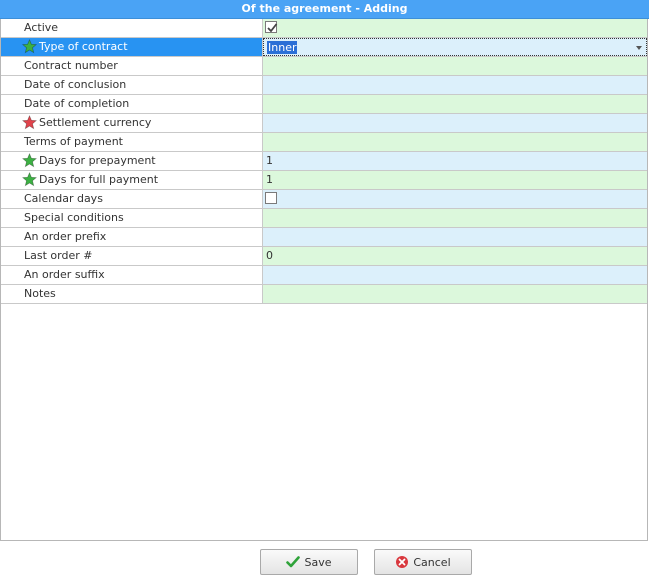  I want to click on field-label: Type of contract, so click(132, 47).